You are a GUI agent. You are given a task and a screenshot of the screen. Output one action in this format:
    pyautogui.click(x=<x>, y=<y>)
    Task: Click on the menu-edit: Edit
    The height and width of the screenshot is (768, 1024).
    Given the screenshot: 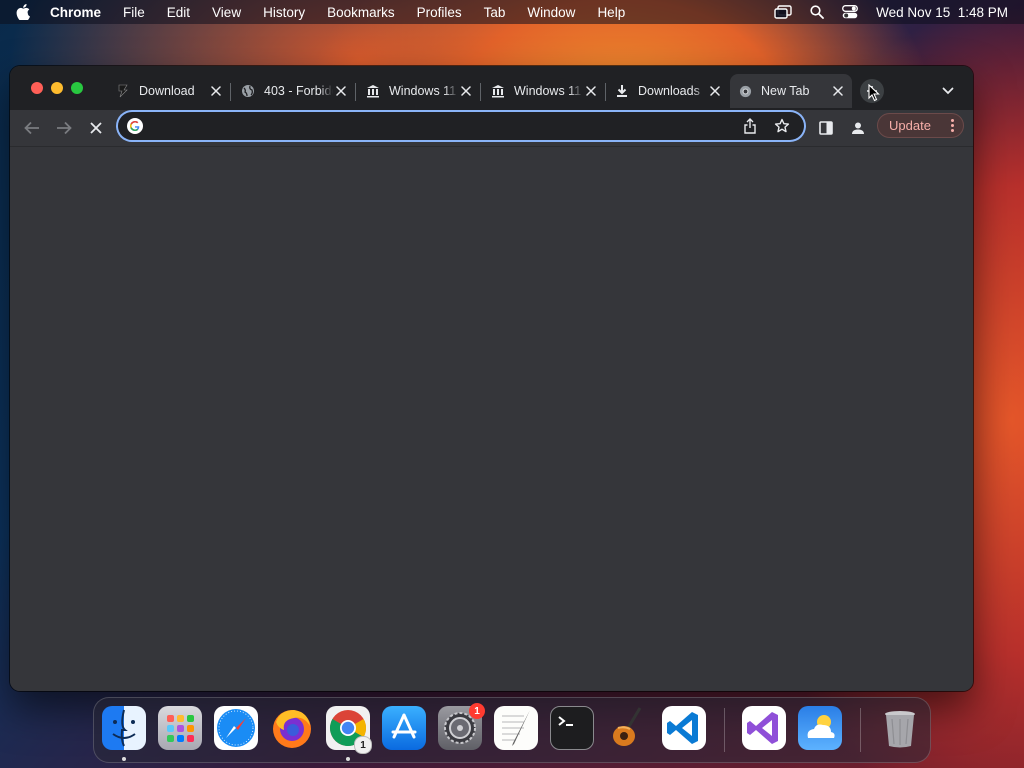 What is the action you would take?
    pyautogui.click(x=178, y=12)
    